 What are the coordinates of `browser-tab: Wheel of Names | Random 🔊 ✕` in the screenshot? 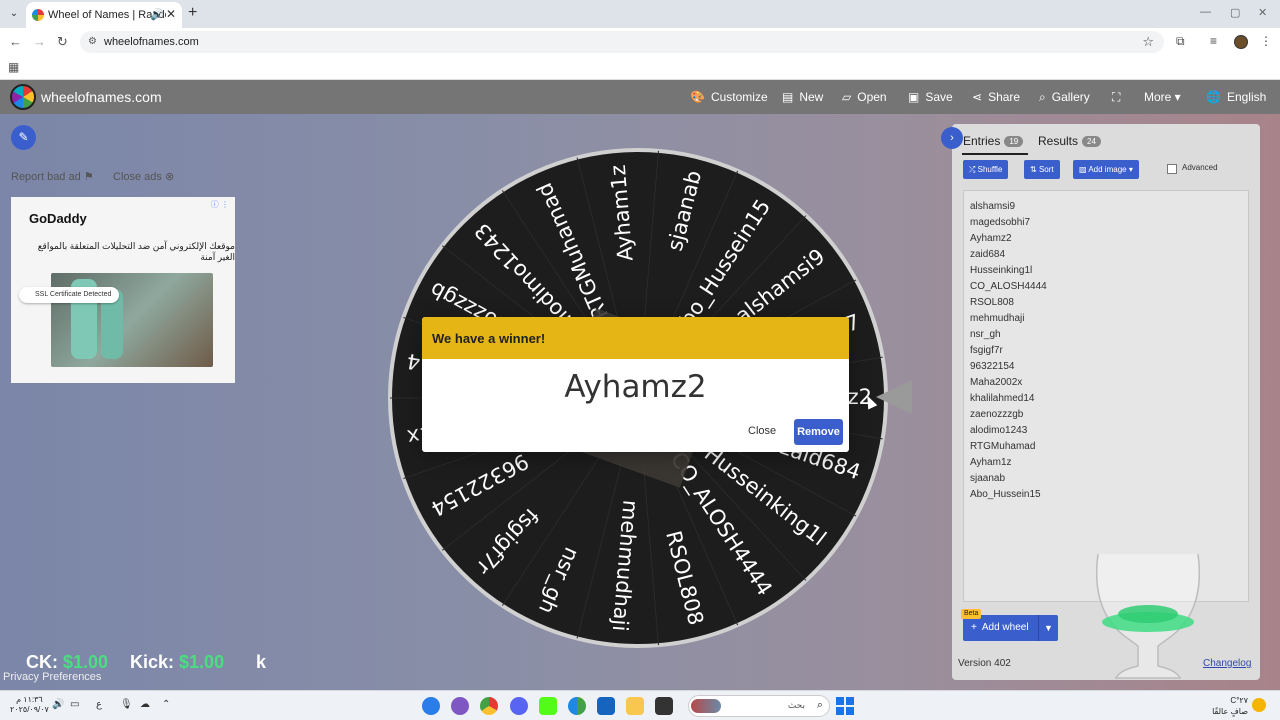 It's located at (104, 15).